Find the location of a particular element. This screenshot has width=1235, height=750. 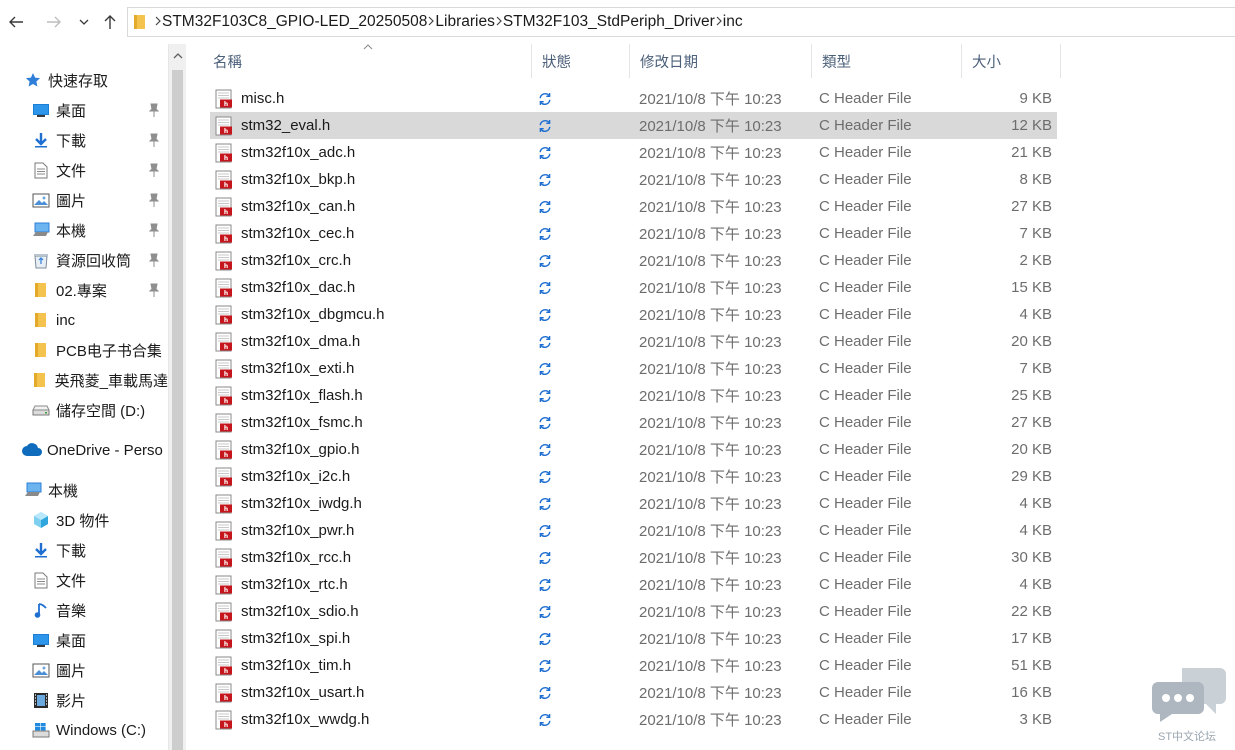

sidebar-item: 3D 物件 is located at coordinates (84, 520).